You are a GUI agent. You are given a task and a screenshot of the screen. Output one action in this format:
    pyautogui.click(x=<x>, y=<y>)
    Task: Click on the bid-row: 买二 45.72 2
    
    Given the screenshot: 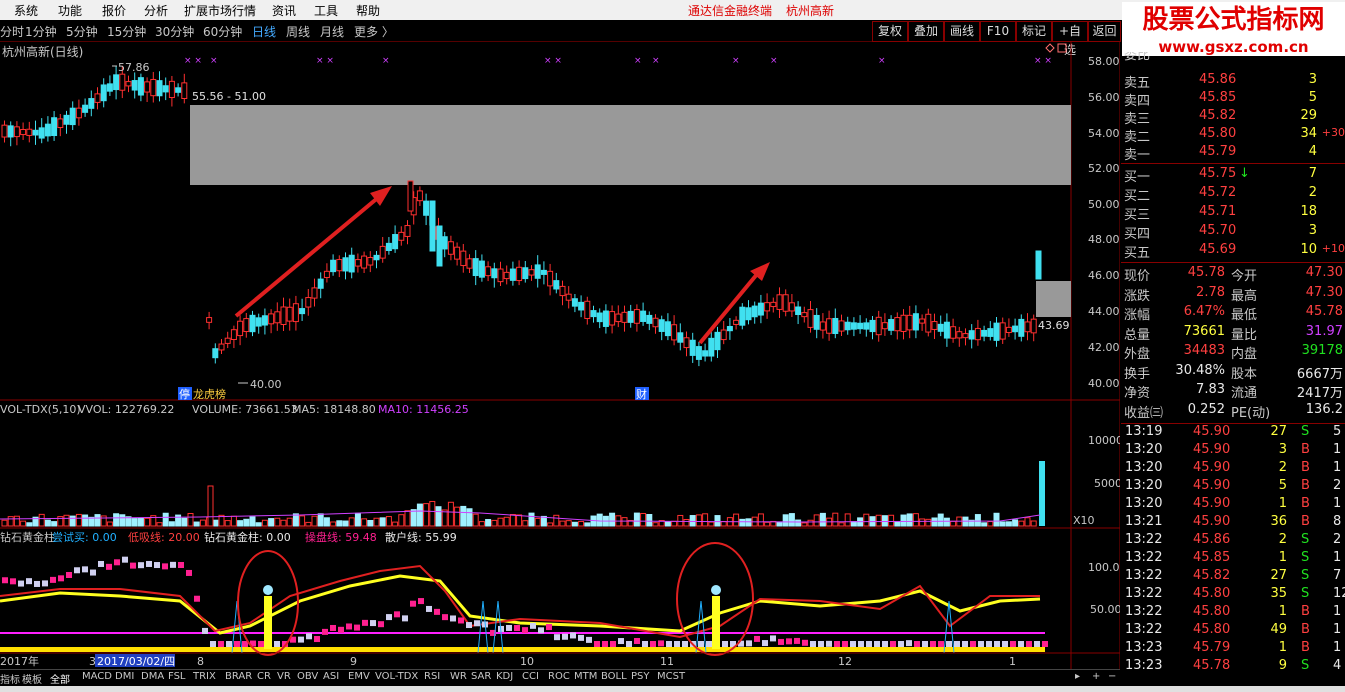 What is the action you would take?
    pyautogui.click(x=1233, y=194)
    